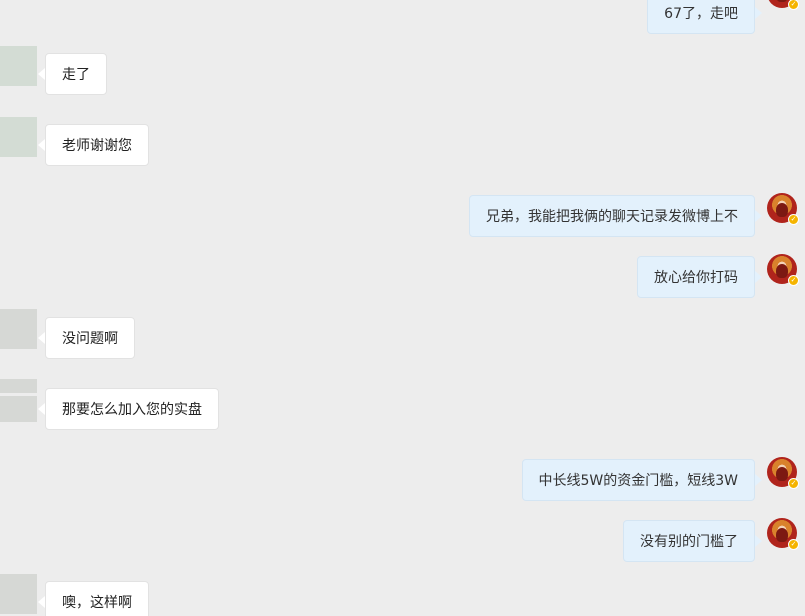 This screenshot has width=805, height=616. Describe the element at coordinates (402, 334) in the screenshot. I see `message-row-incoming: 没问题啊` at that location.